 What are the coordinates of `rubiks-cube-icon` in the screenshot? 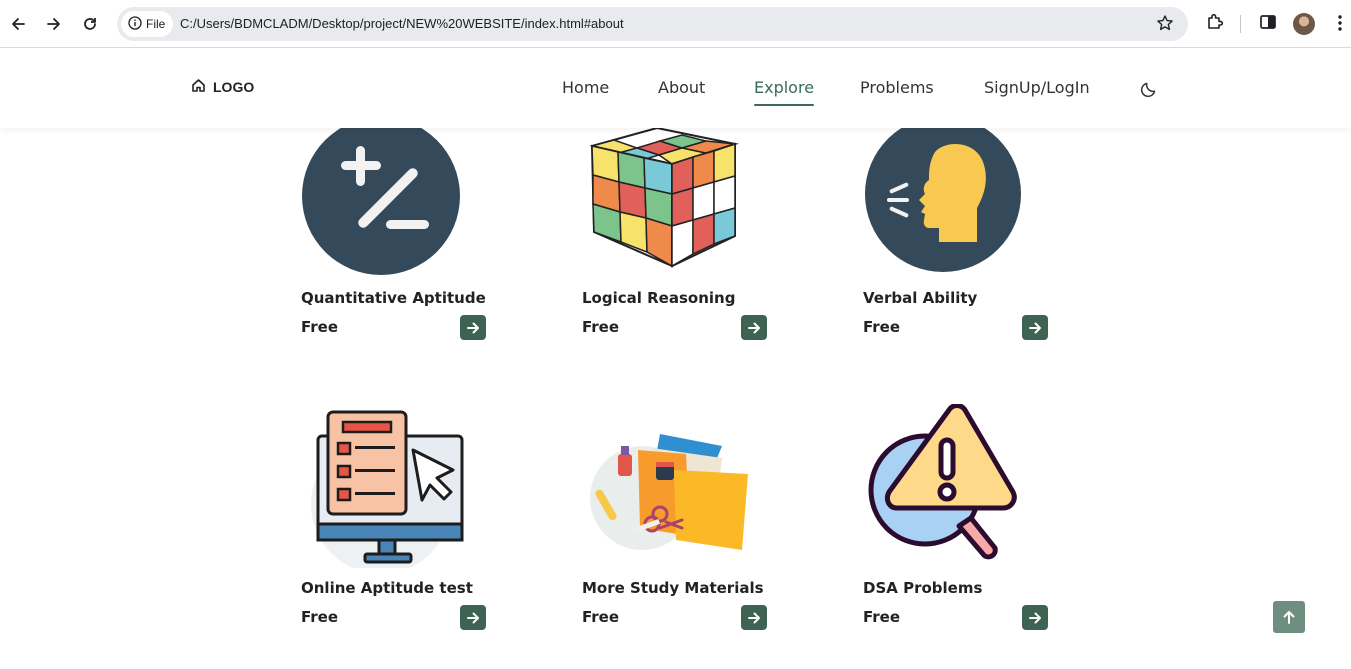 It's located at (667, 211).